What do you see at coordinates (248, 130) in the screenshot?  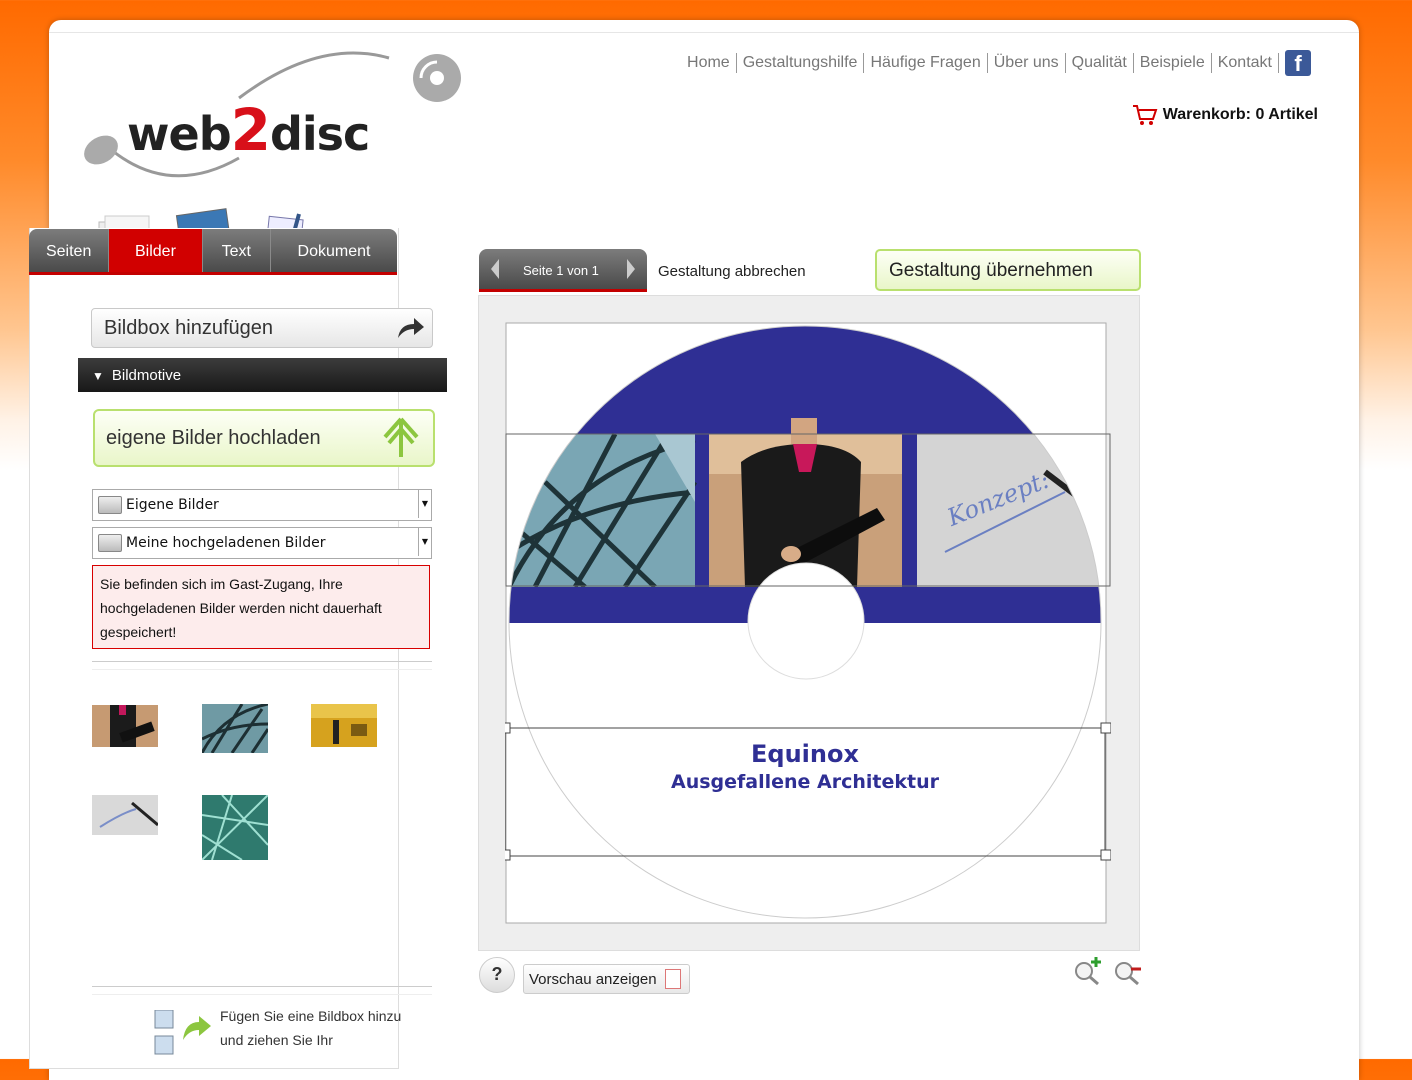 I see `logo-text: web2disc` at bounding box center [248, 130].